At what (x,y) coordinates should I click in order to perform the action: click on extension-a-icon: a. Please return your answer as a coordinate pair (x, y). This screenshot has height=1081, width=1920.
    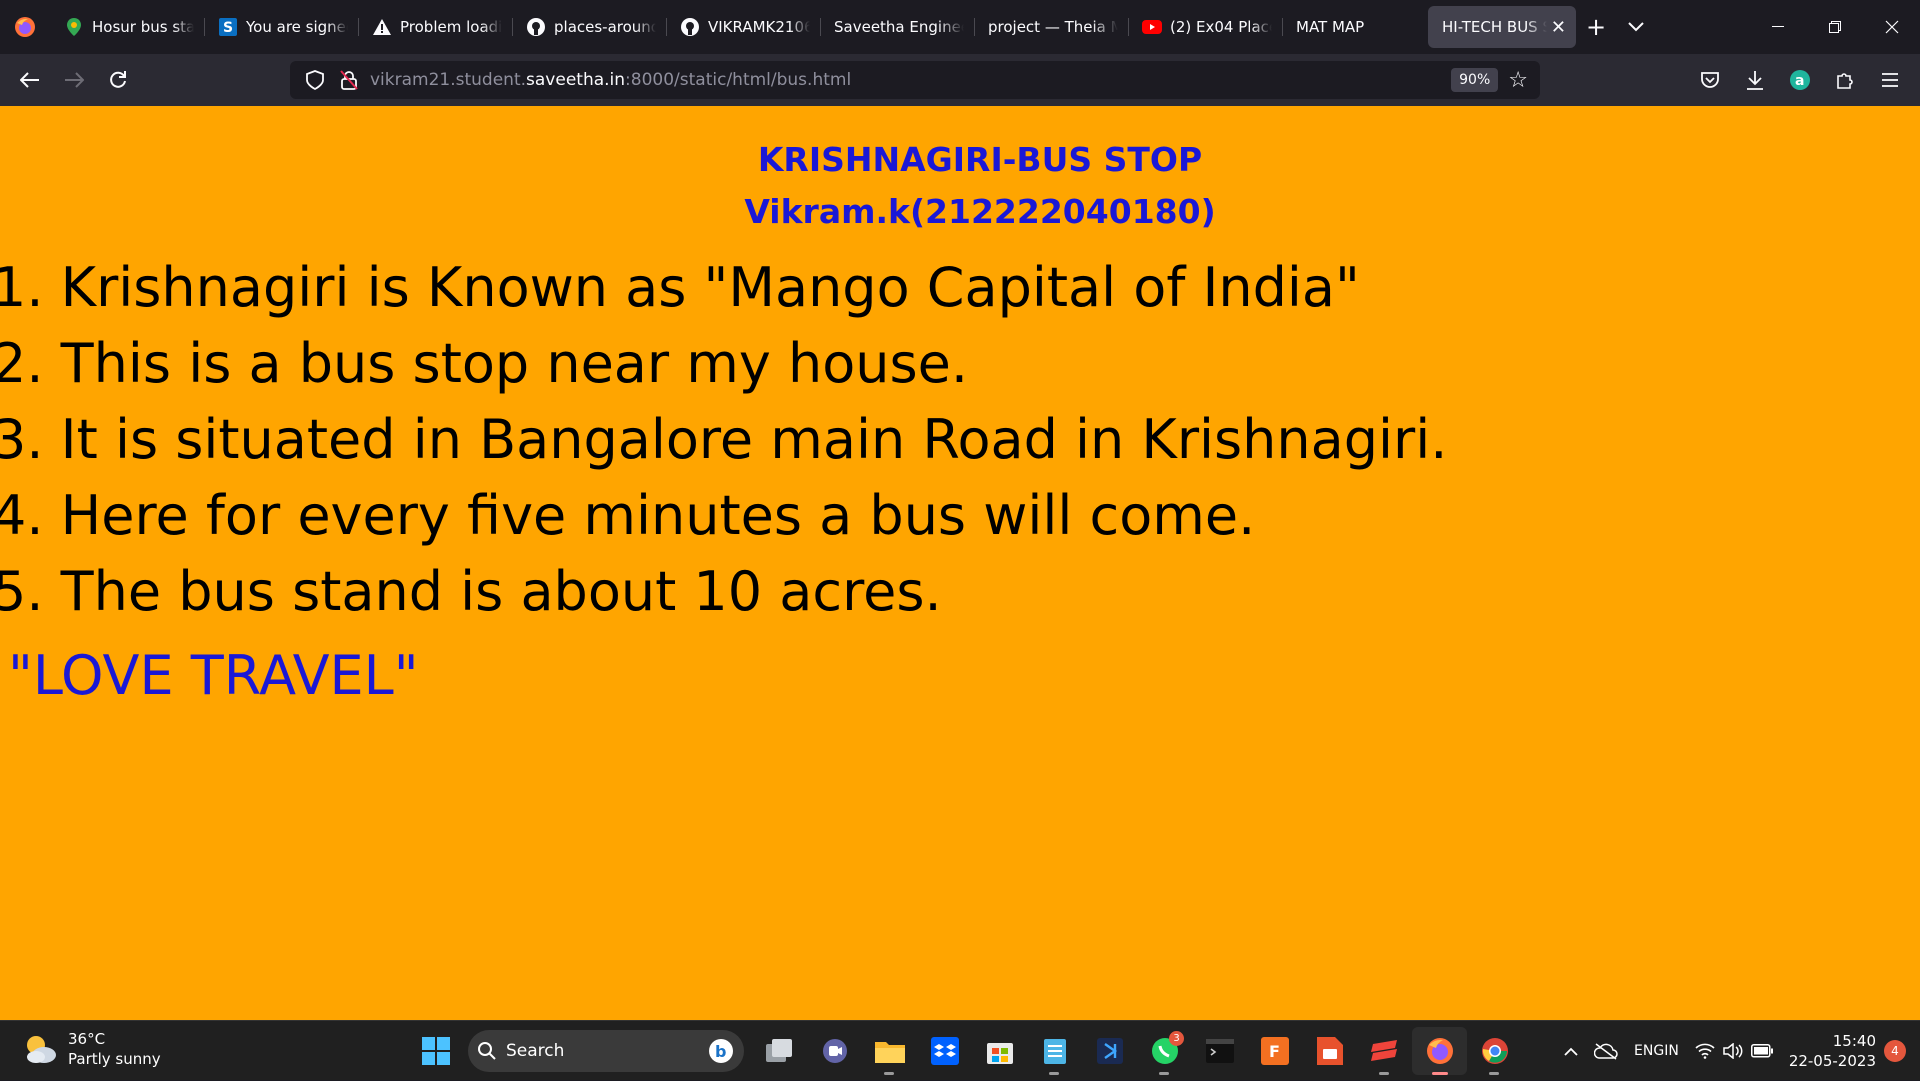
    Looking at the image, I should click on (1799, 80).